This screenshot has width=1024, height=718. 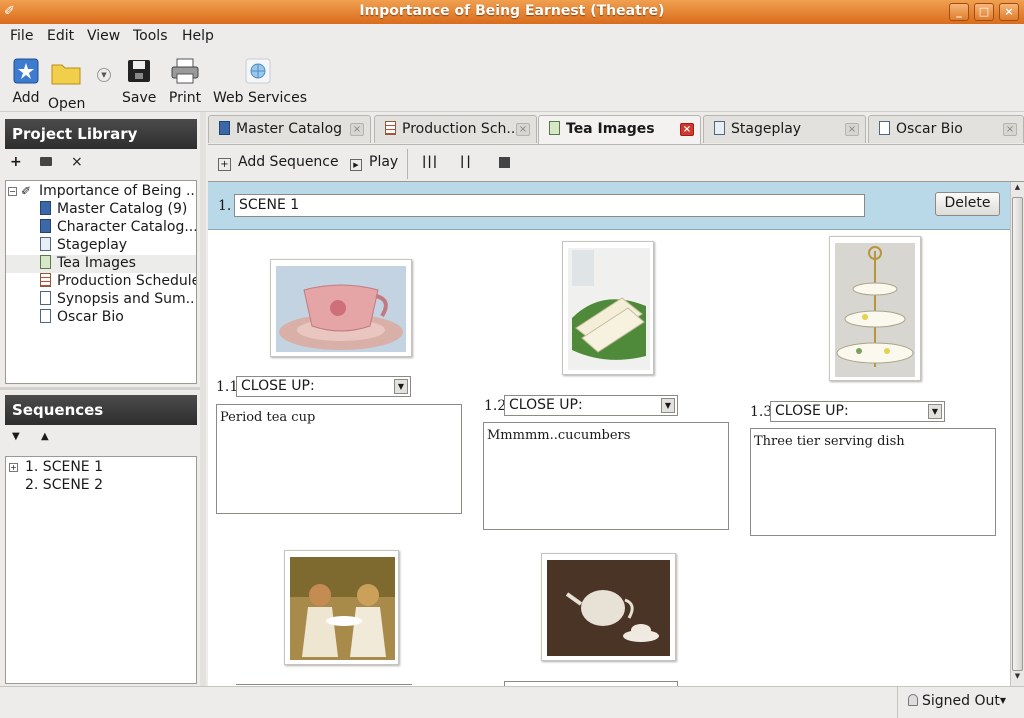 What do you see at coordinates (224, 164) in the screenshot?
I see `add-sequence-icon: +` at bounding box center [224, 164].